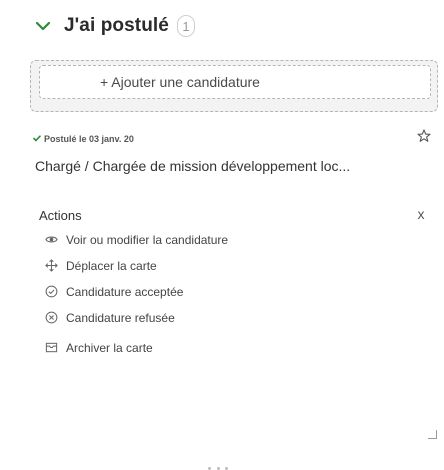 Image resolution: width=444 pixels, height=470 pixels. I want to click on chevron-down-icon, so click(43, 26).